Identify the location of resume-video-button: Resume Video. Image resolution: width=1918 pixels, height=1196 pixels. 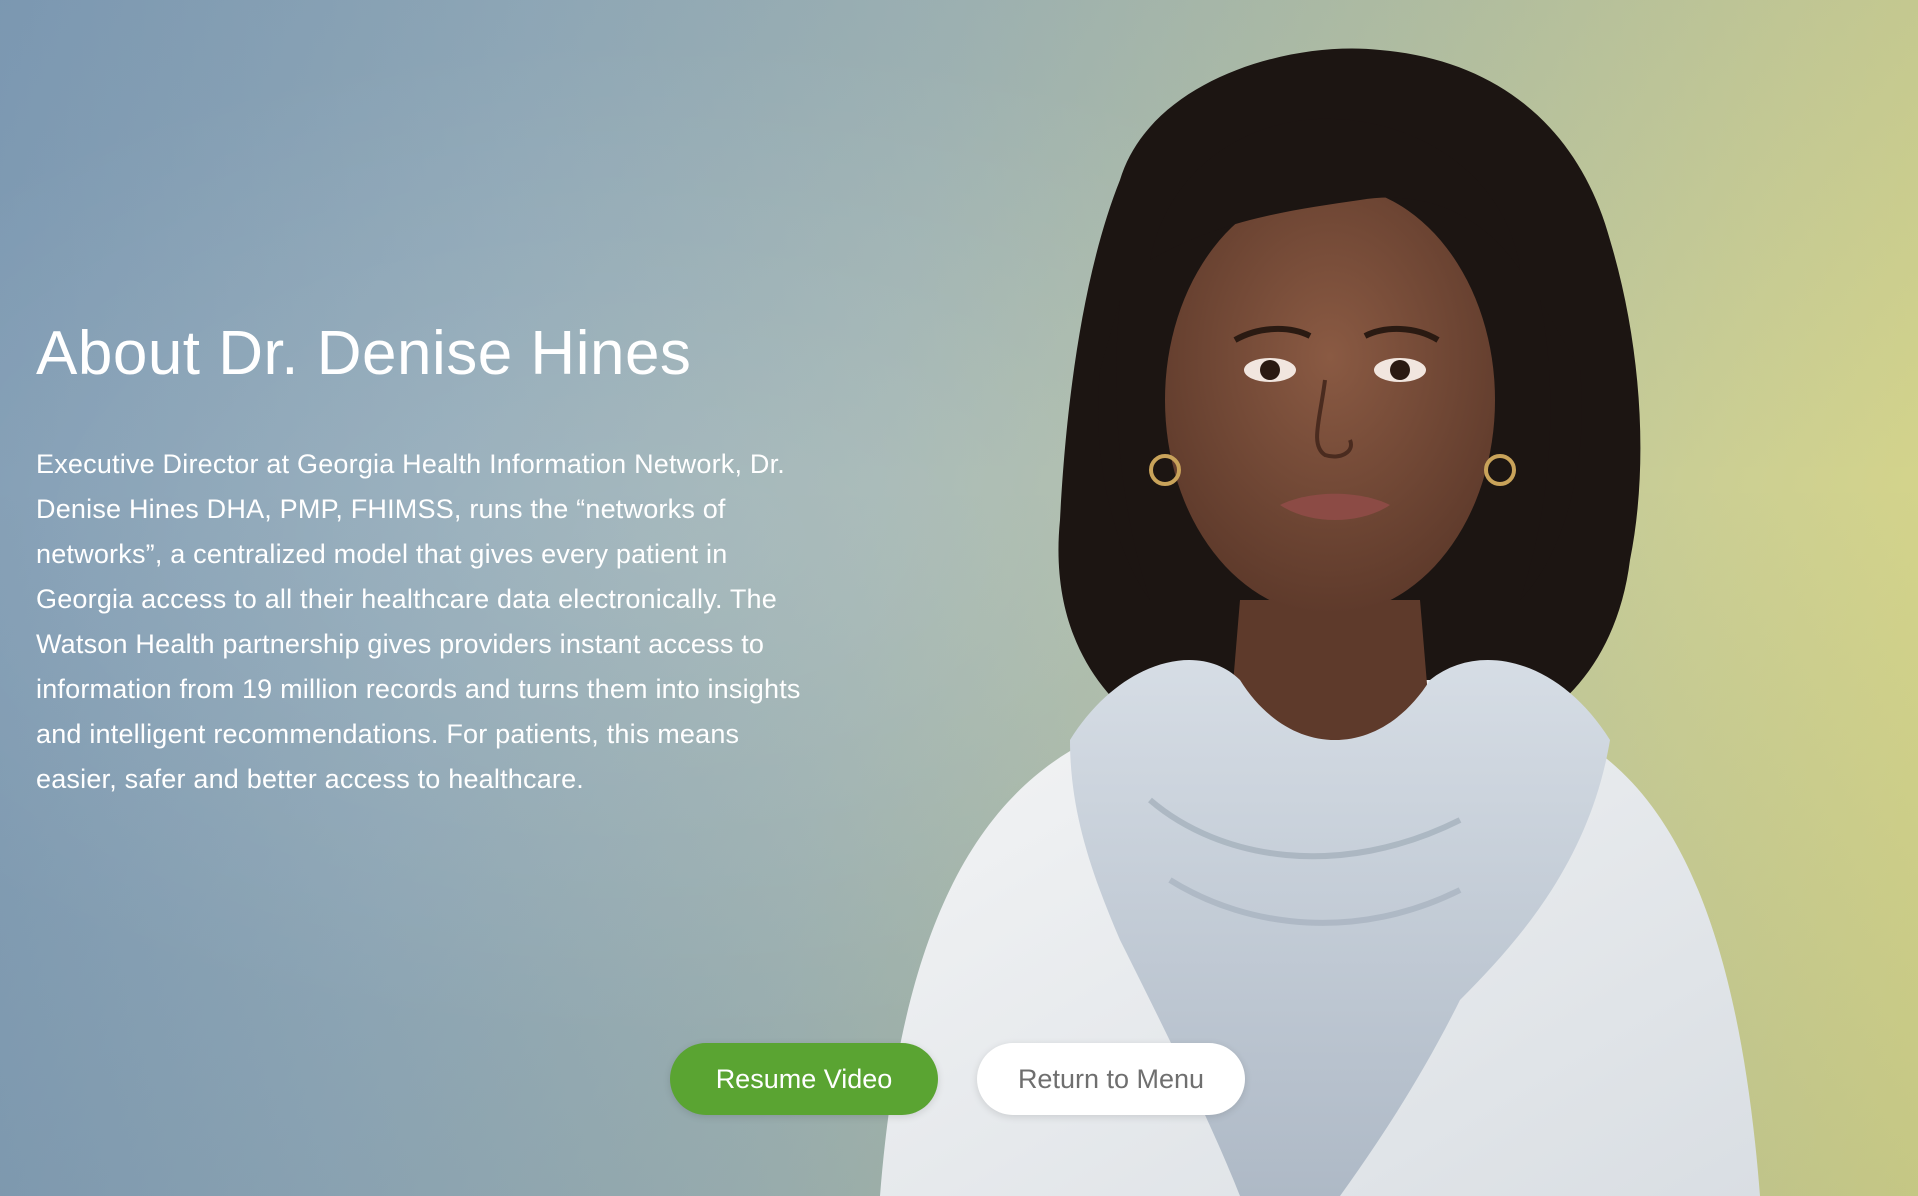
(804, 1079).